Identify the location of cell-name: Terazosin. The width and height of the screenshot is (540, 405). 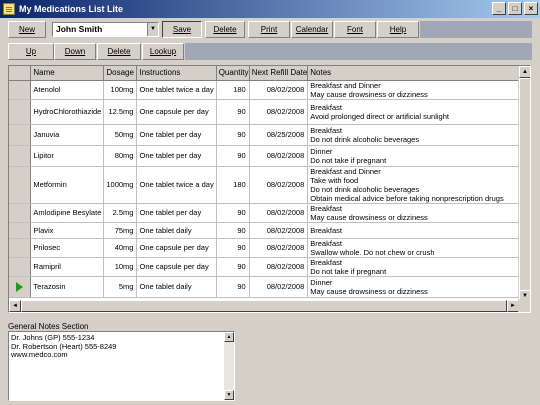
(67, 287).